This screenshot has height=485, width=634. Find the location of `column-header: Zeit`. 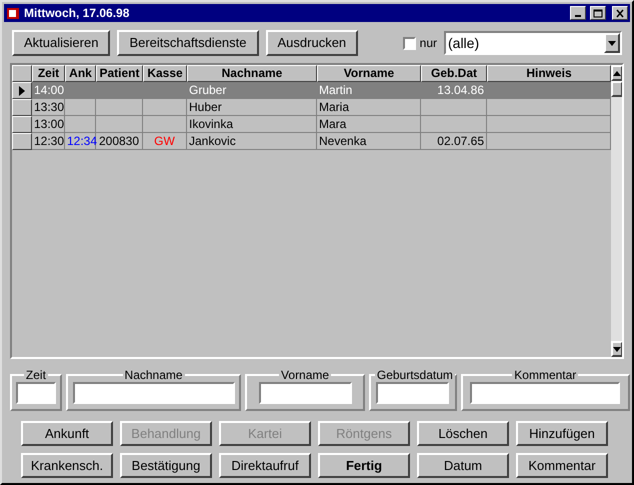

column-header: Zeit is located at coordinates (48, 73).